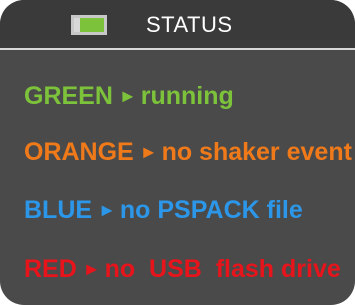 This screenshot has width=355, height=305. What do you see at coordinates (58, 210) in the screenshot?
I see `legend-color-name: BLUE` at bounding box center [58, 210].